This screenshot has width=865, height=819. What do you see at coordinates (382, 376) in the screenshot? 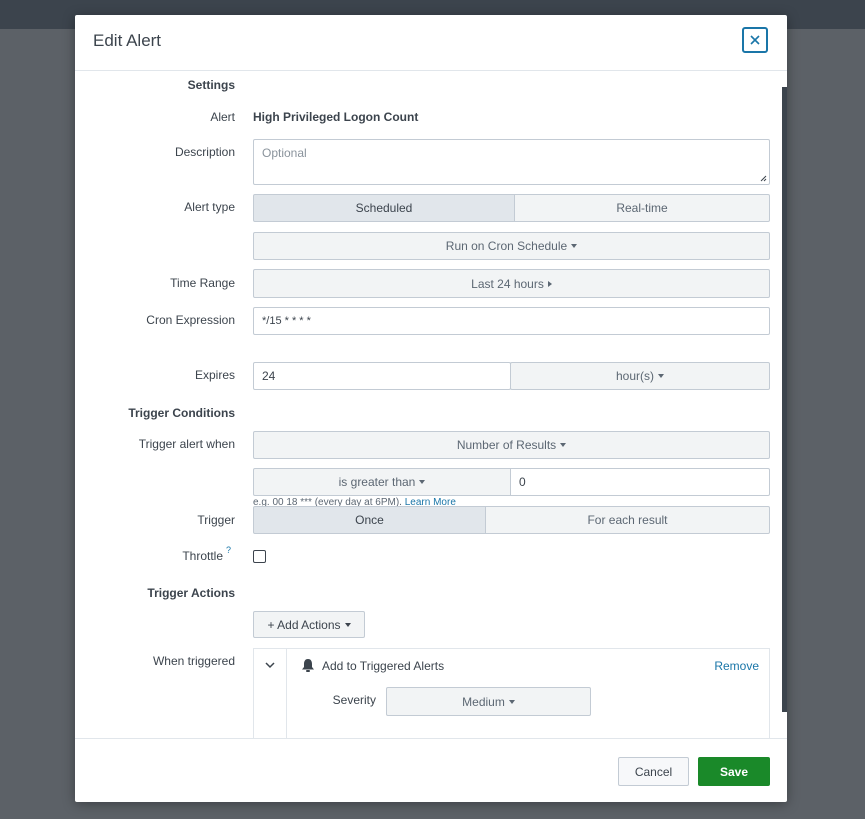
I see `expires-input: 24` at bounding box center [382, 376].